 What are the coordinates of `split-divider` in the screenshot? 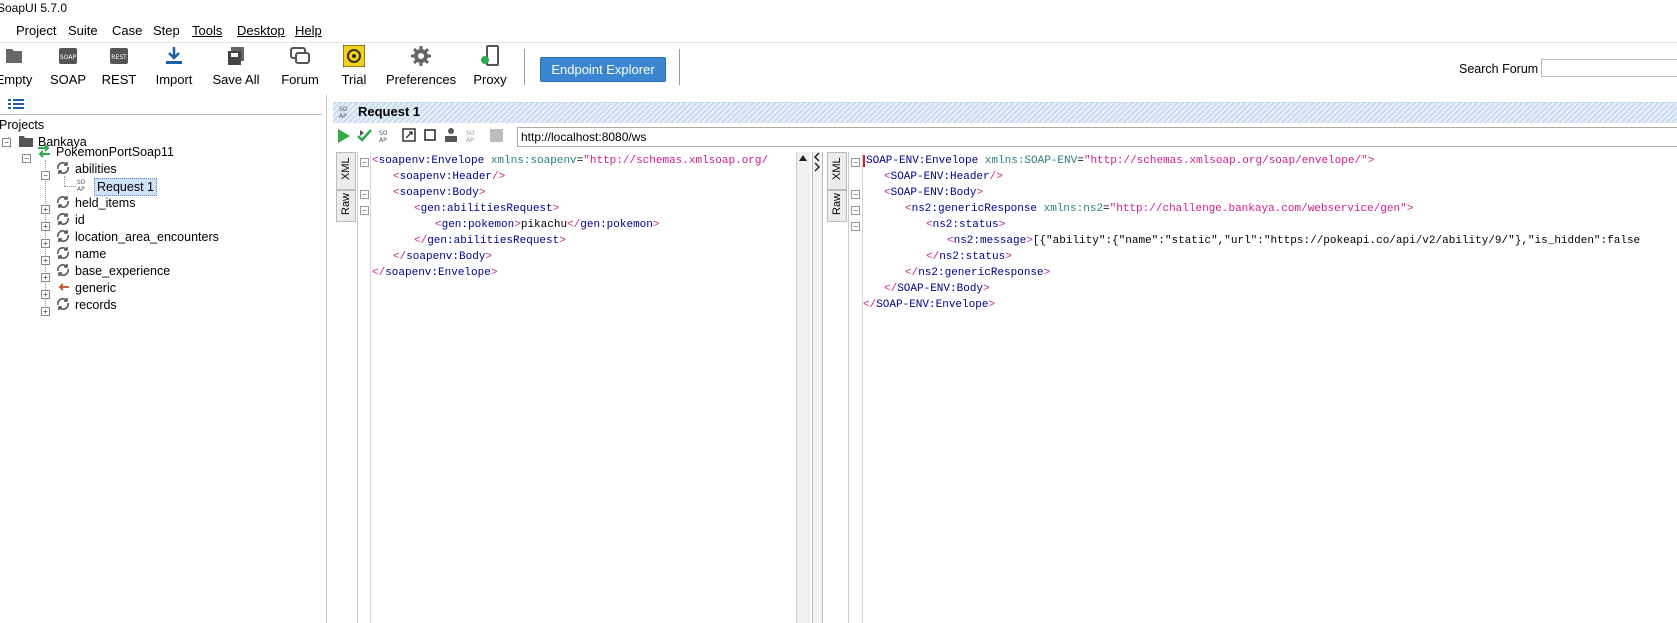 It's located at (817, 387).